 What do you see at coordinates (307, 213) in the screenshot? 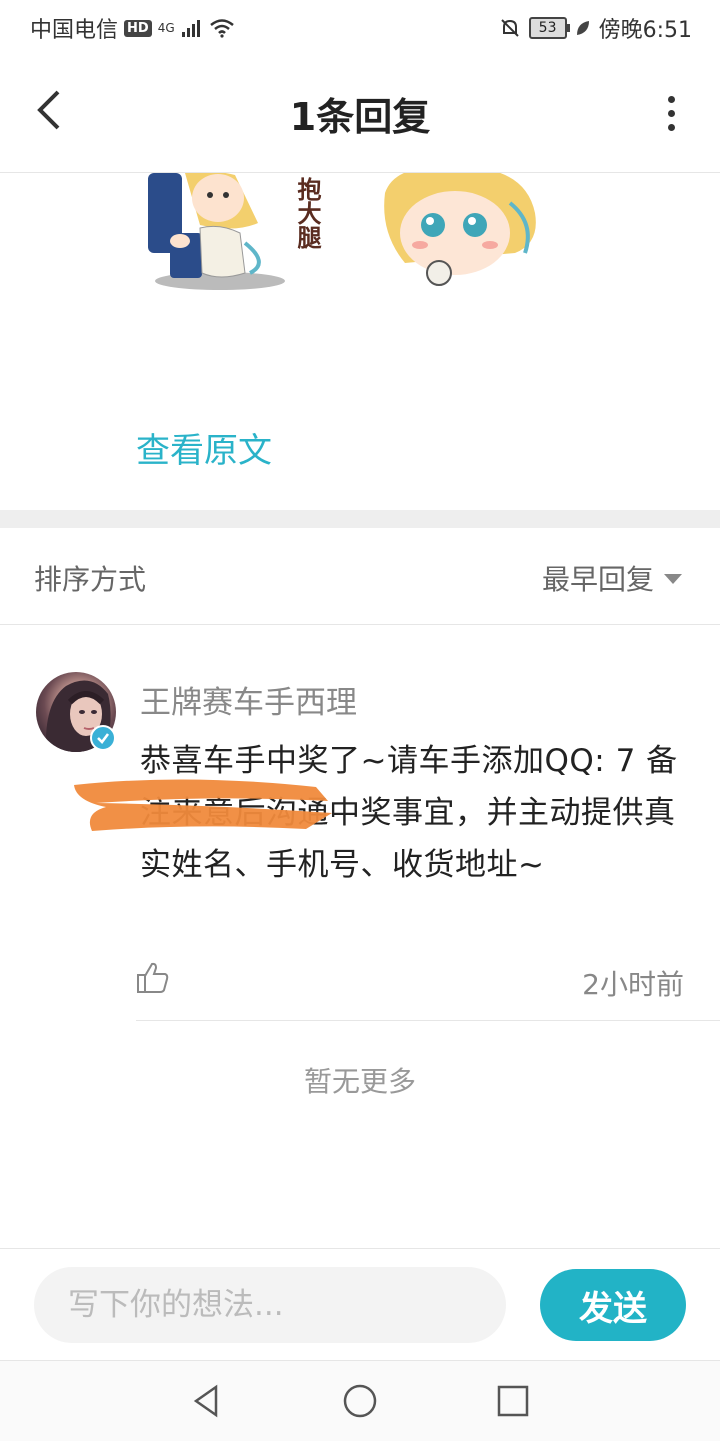
I see `sticker-caption: 抱大腿` at bounding box center [307, 213].